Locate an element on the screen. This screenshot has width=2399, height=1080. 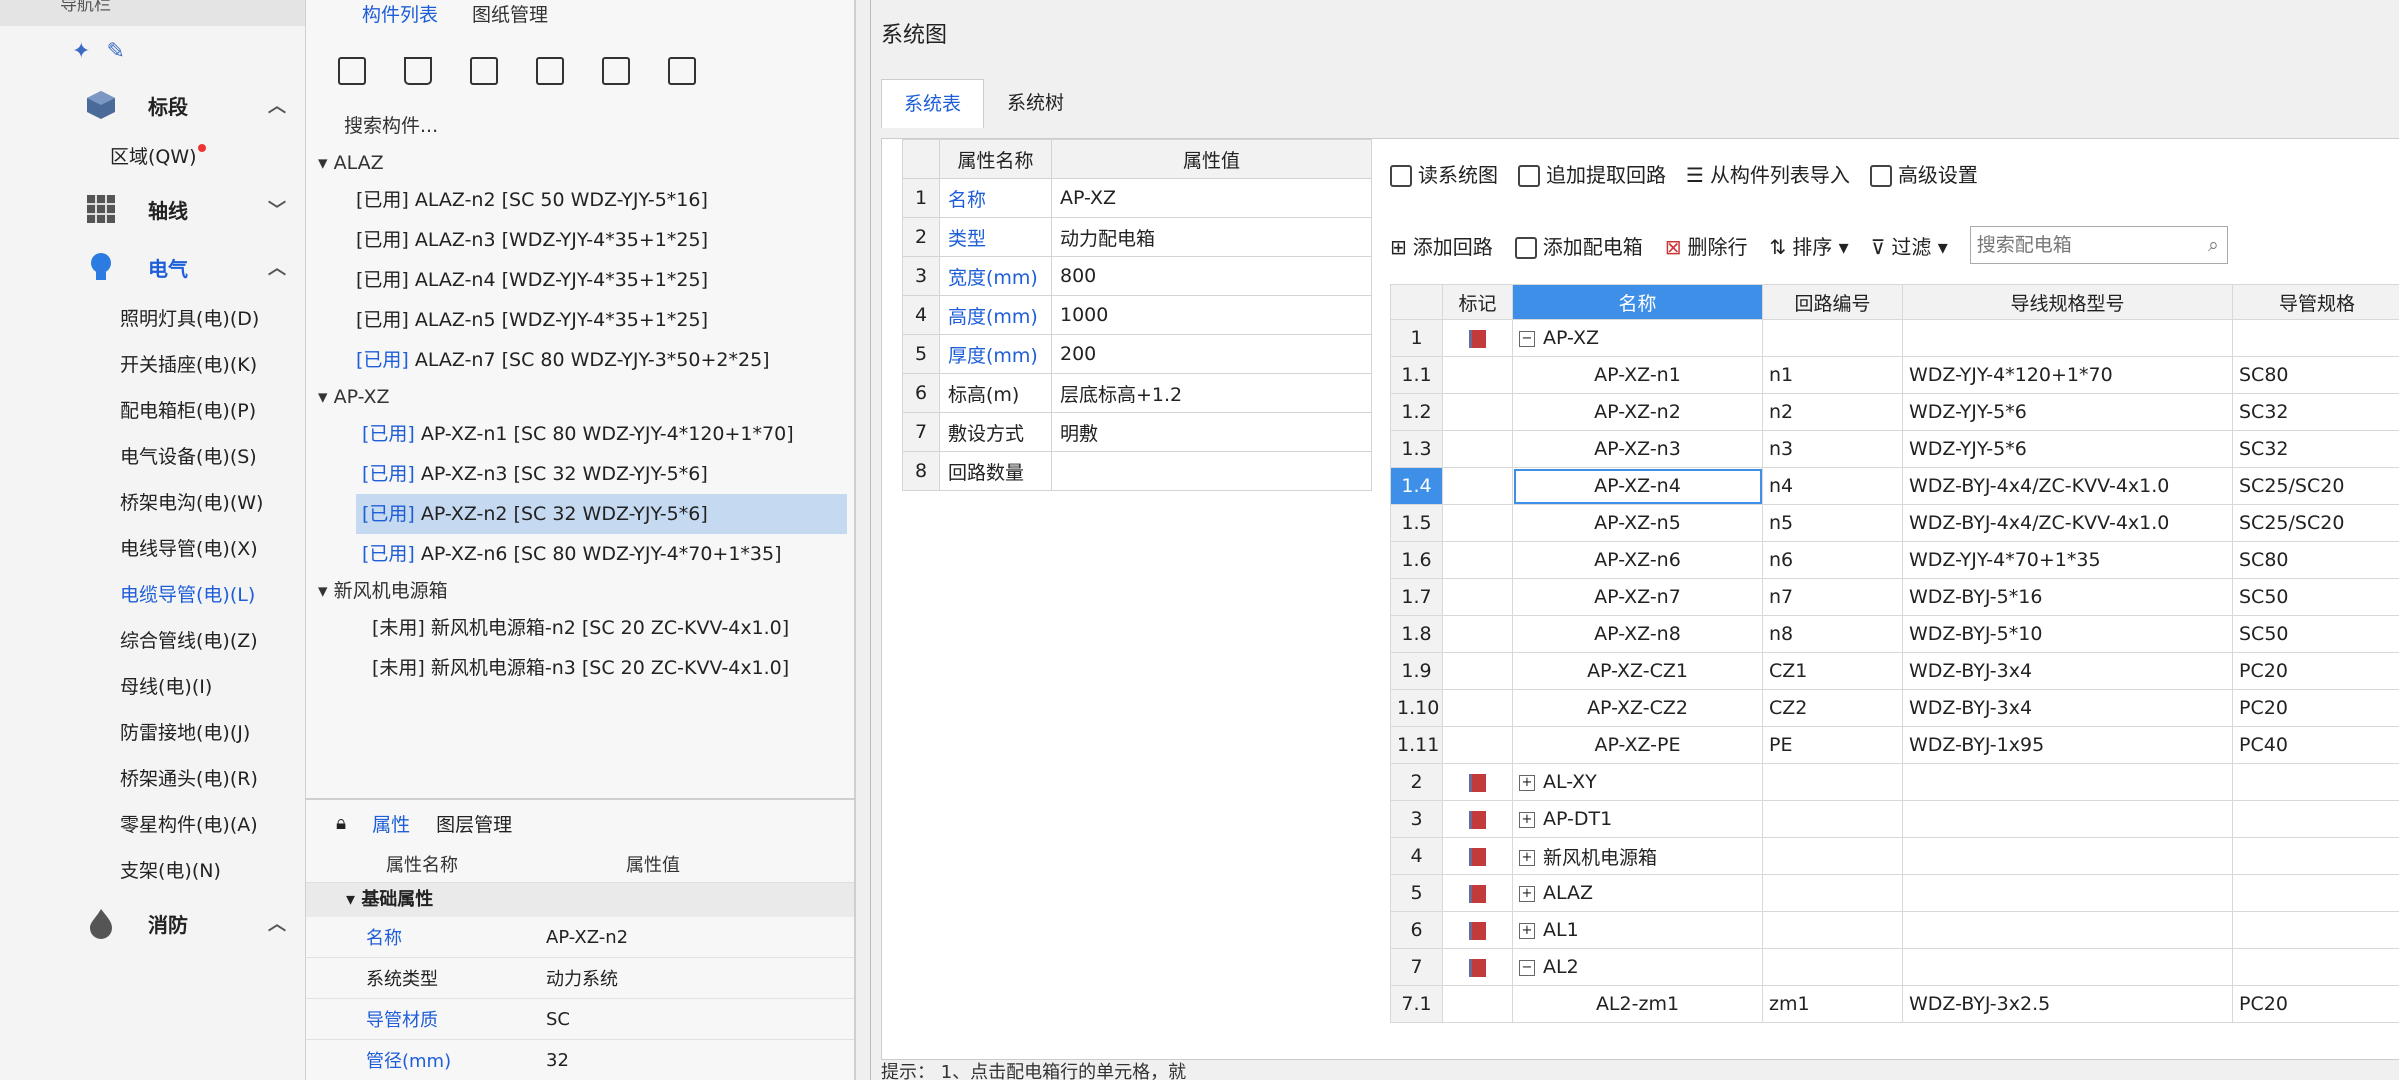
row-number: 4 is located at coordinates (1416, 856).